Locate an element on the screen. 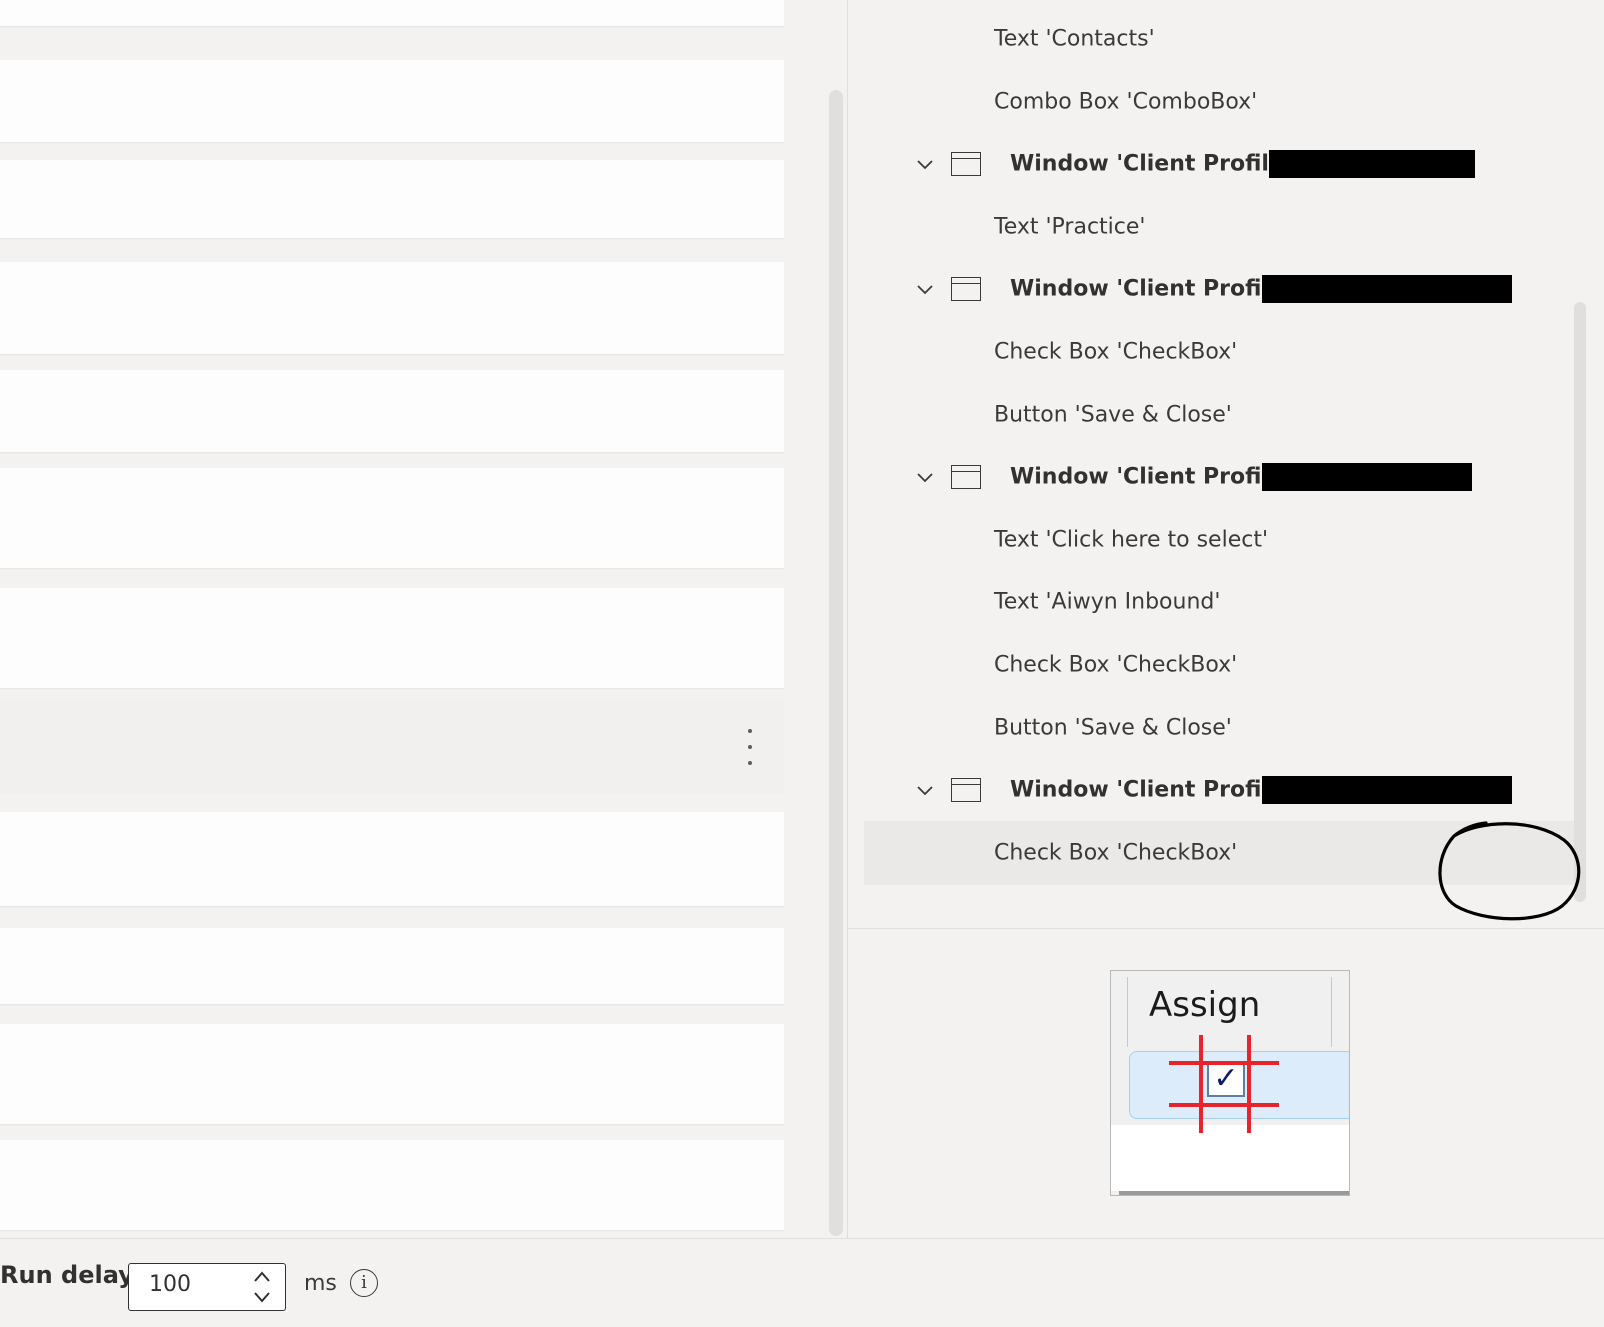  run-delay-input is located at coordinates (194, 1284).